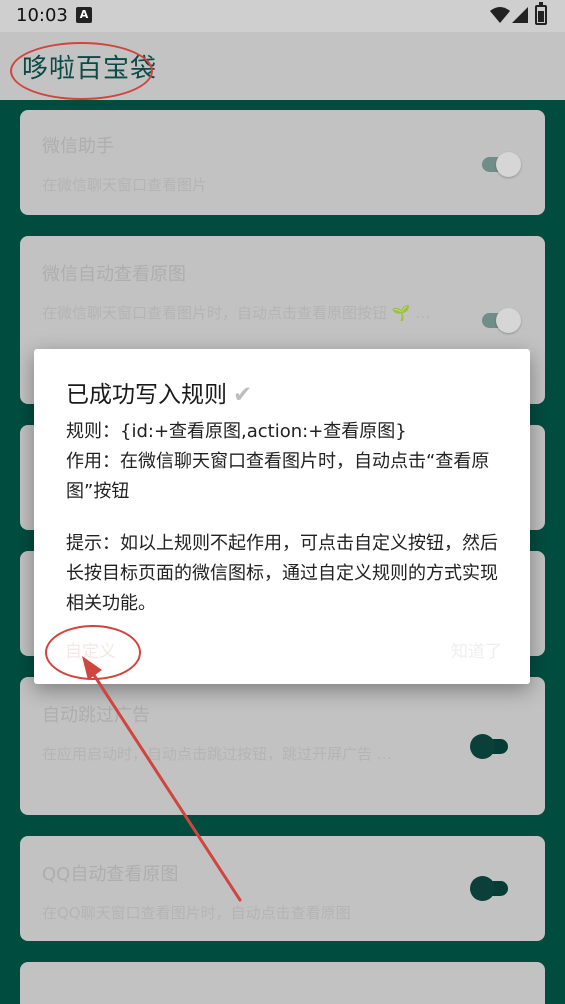 The image size is (565, 1004). Describe the element at coordinates (42, 15) in the screenshot. I see `status-time: 10:03` at that location.